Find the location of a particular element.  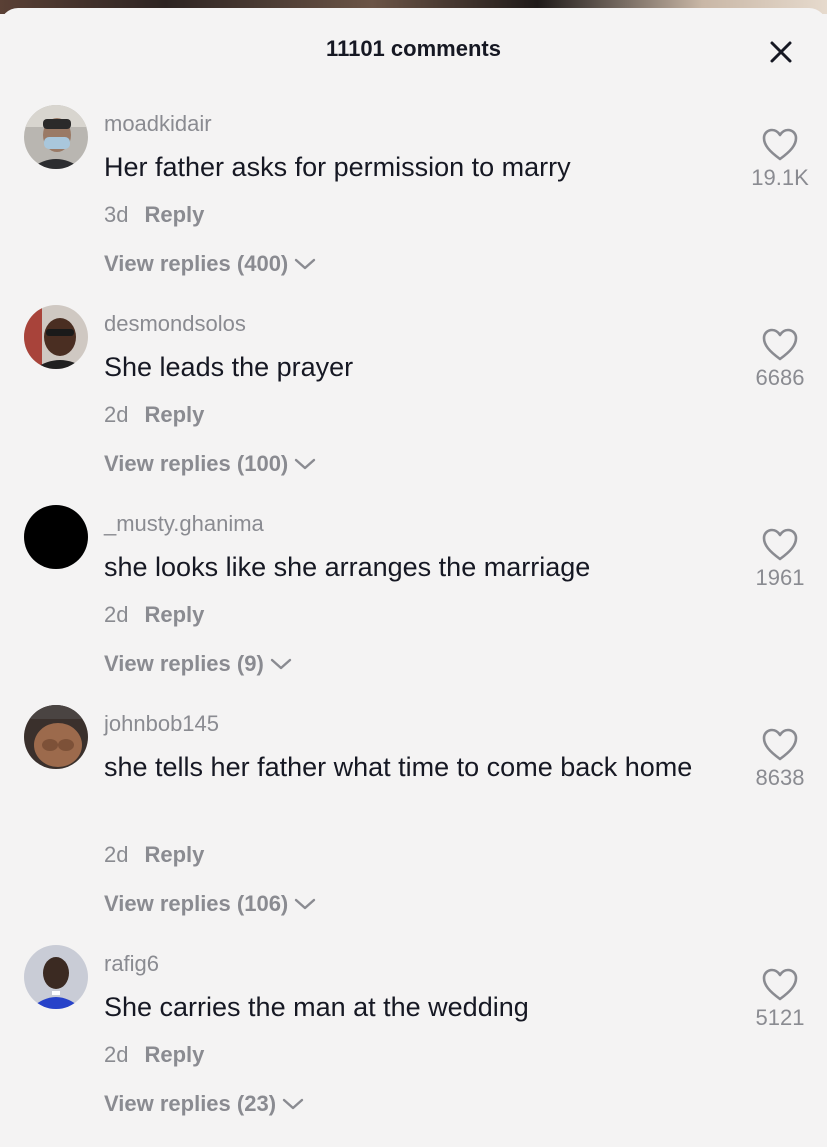

view-replies-button: View replies (9) is located at coordinates (198, 664).